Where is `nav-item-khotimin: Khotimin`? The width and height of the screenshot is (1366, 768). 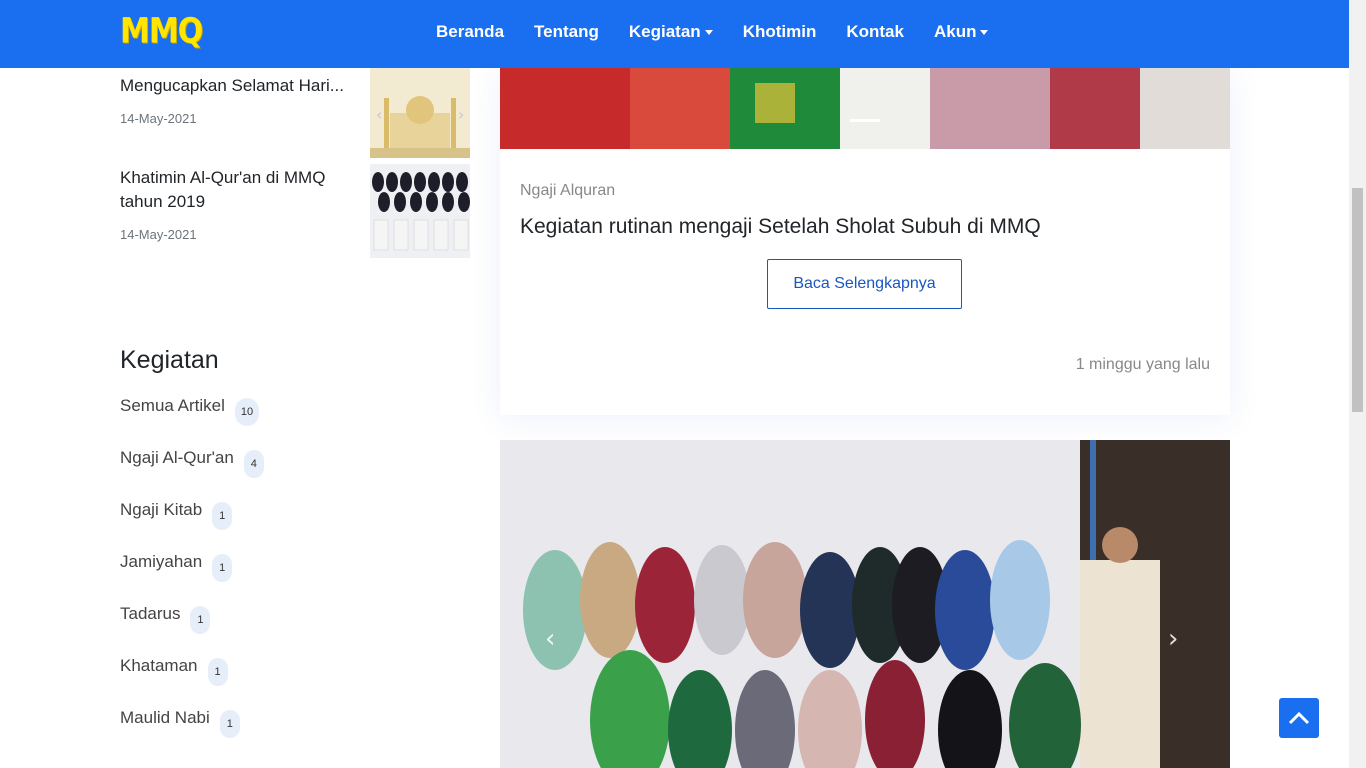
nav-item-khotimin: Khotimin is located at coordinates (780, 32).